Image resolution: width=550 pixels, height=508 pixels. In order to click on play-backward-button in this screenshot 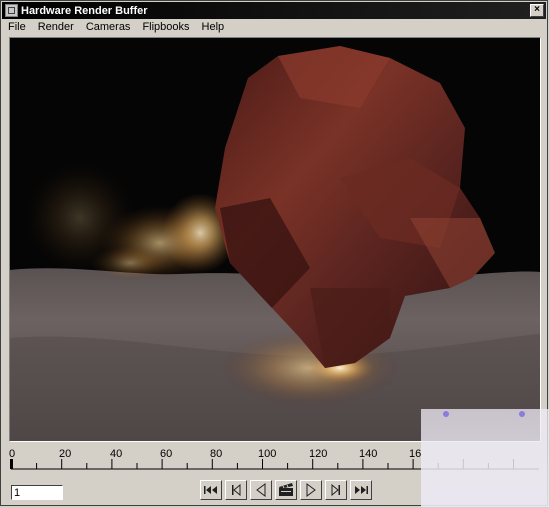, I will do `click(261, 490)`.